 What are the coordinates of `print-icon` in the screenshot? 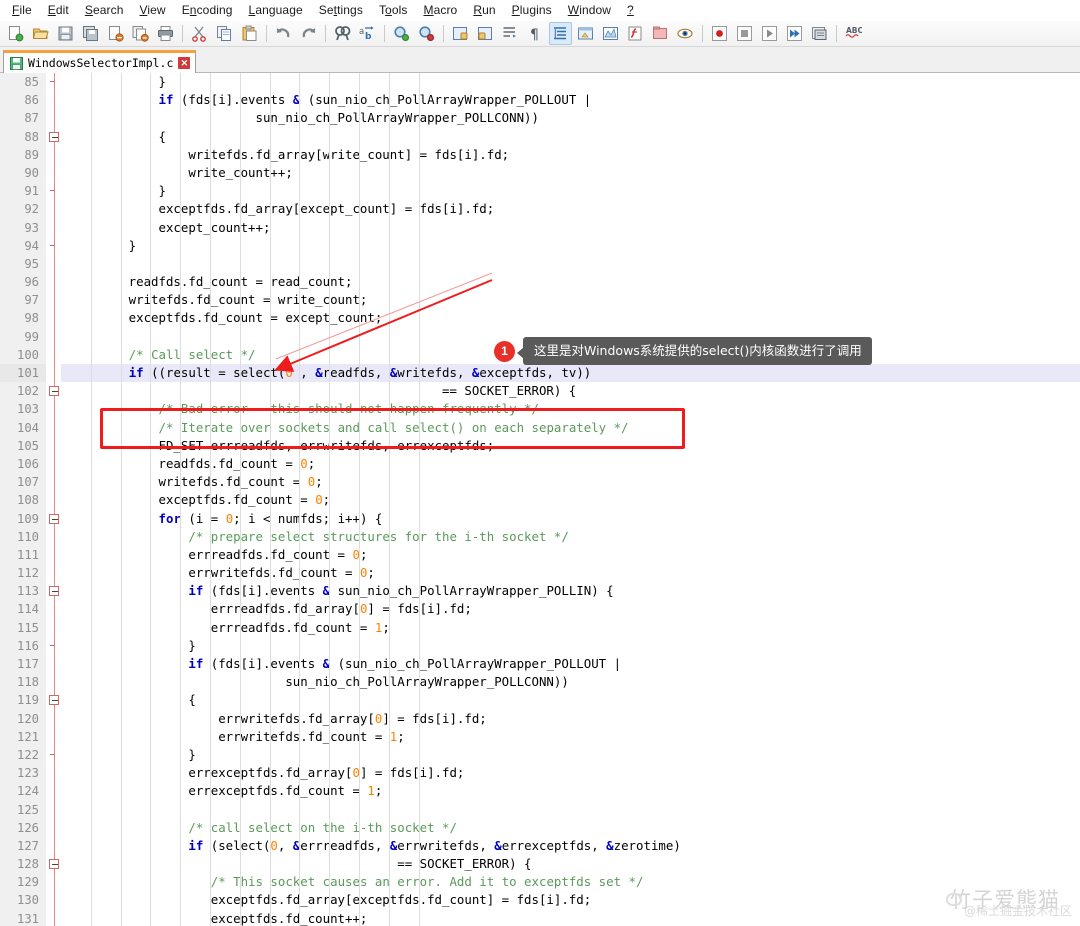 It's located at (165, 33).